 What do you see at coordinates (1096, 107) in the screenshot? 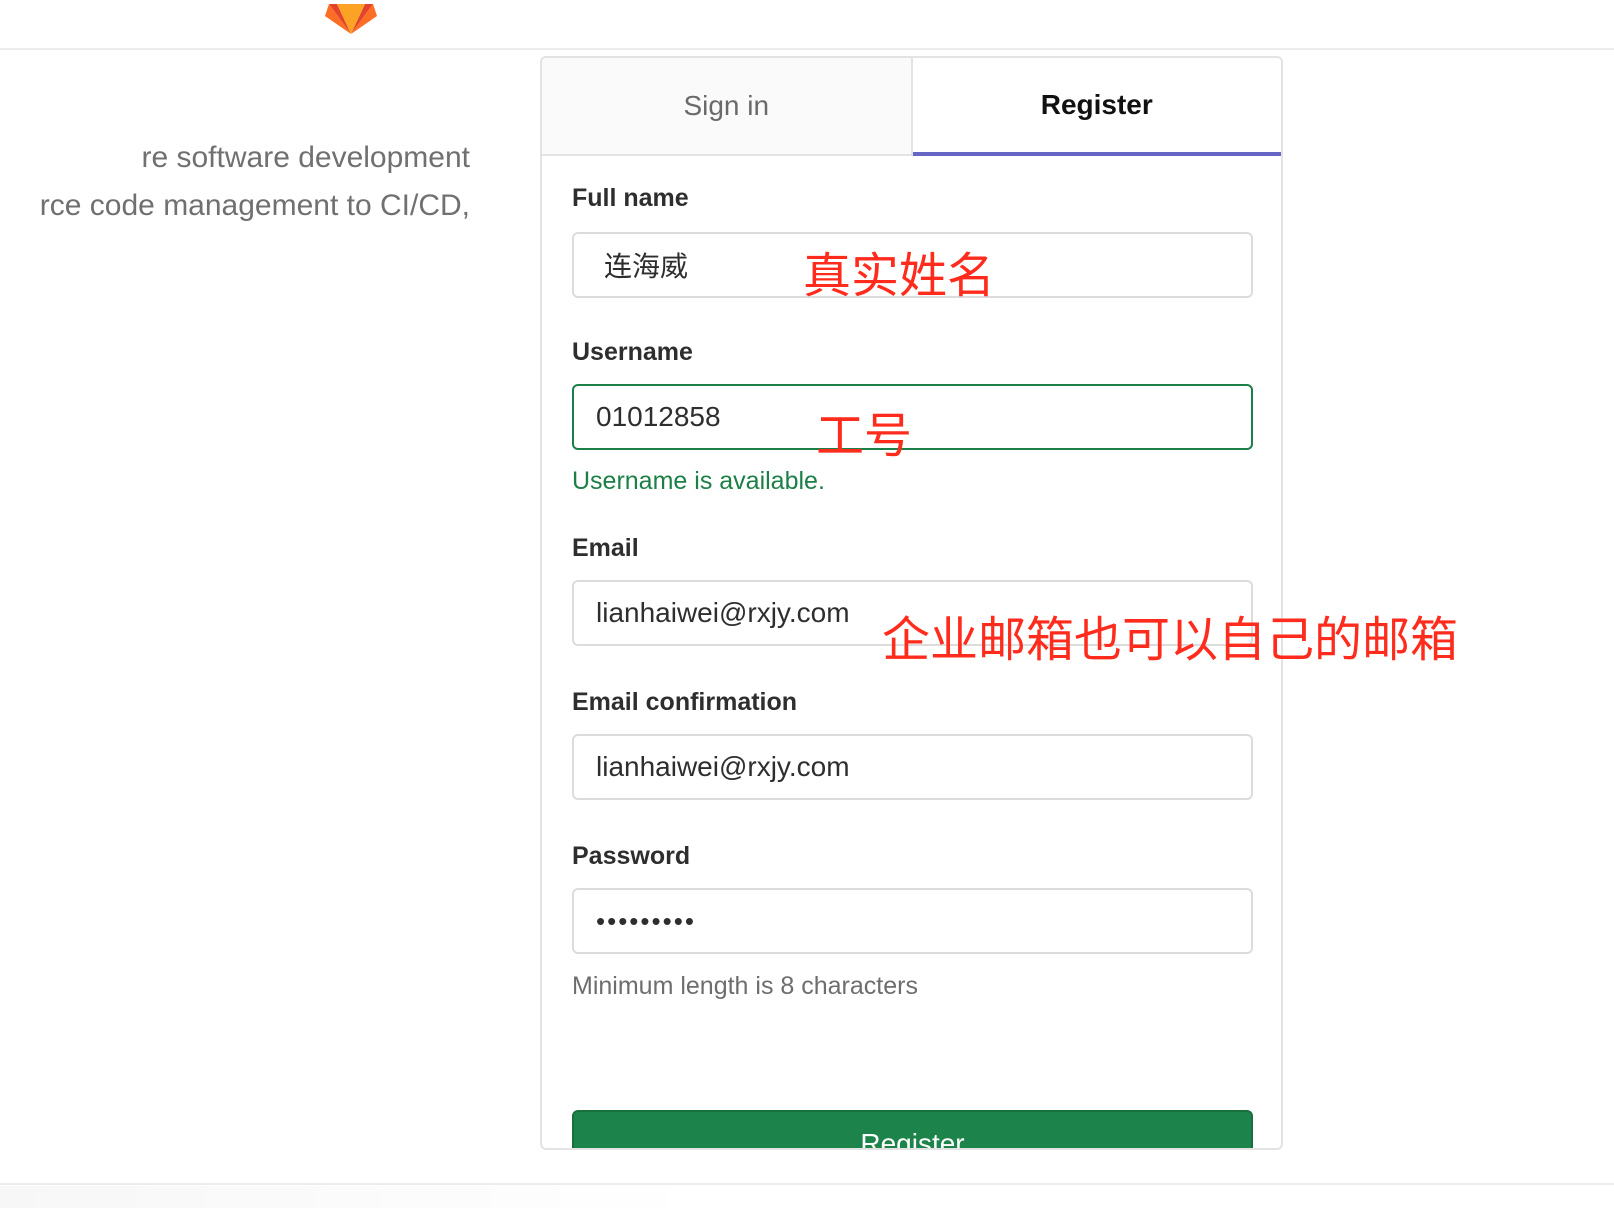
I see `tab-register: Register` at bounding box center [1096, 107].